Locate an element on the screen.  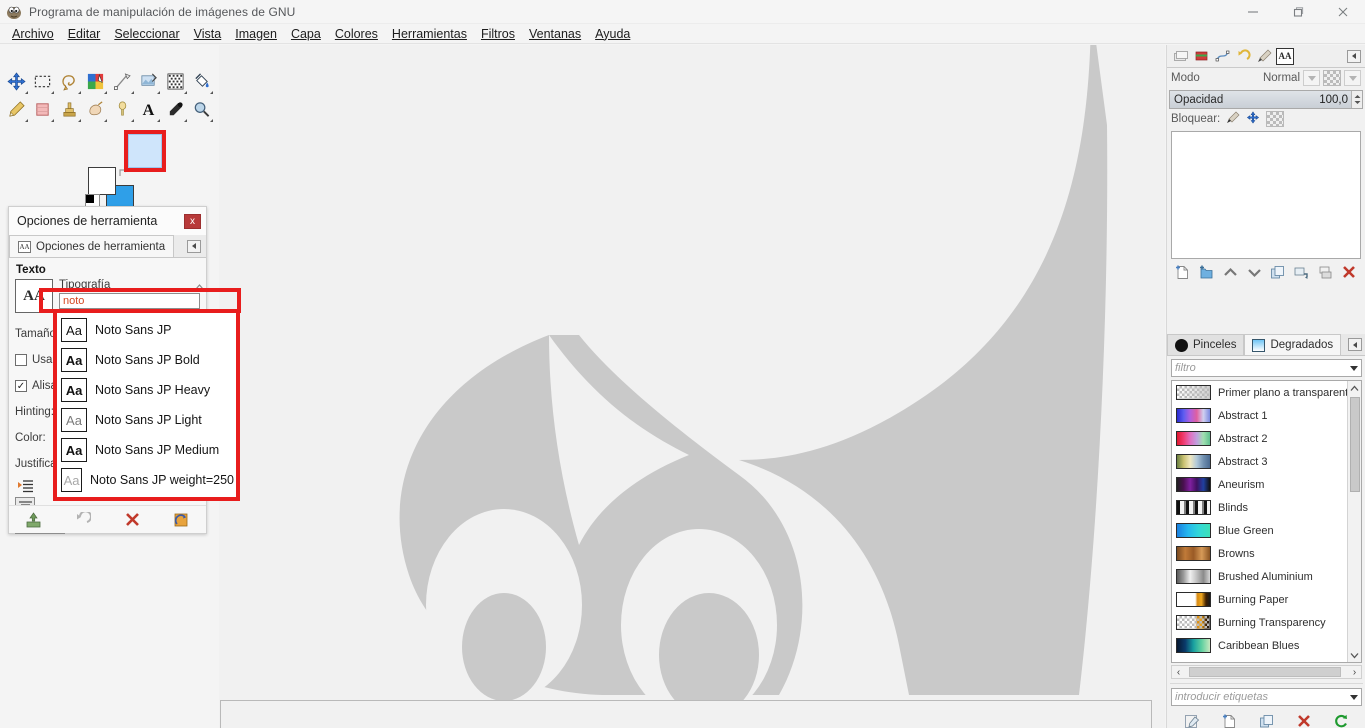
reset-tool-options-button is located at coordinates (181, 520).